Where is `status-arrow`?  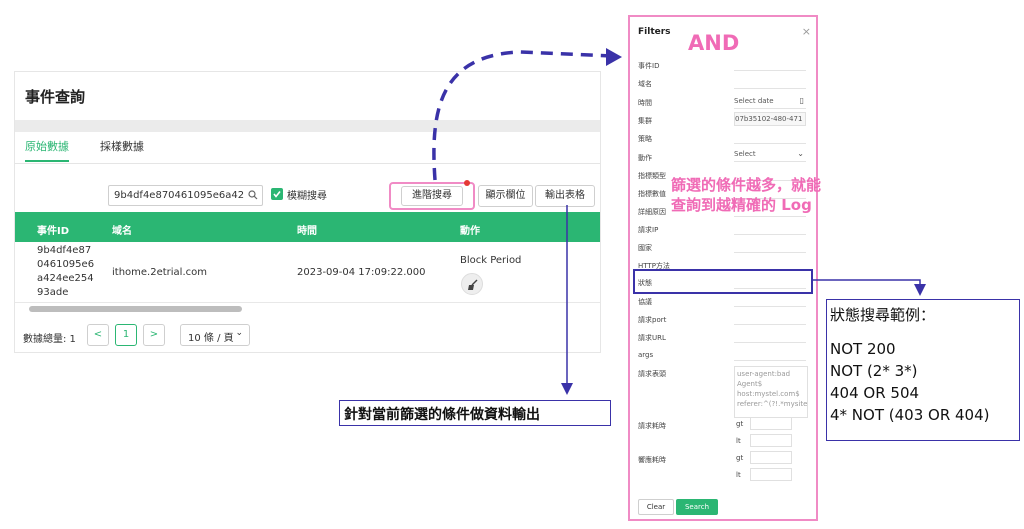
status-arrow is located at coordinates (869, 287).